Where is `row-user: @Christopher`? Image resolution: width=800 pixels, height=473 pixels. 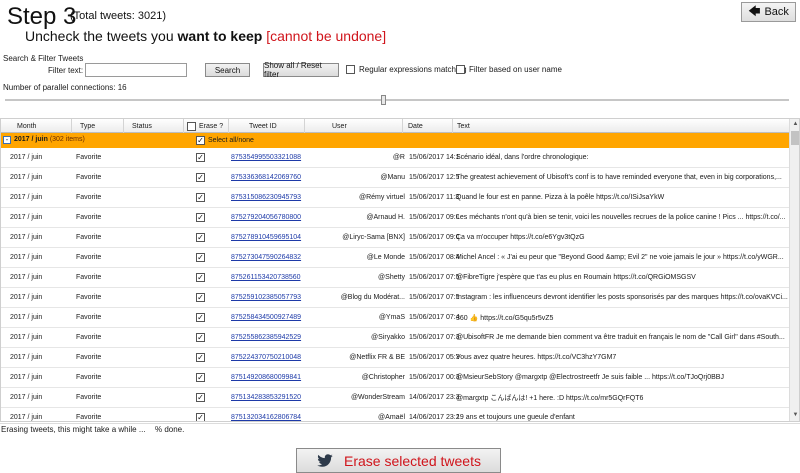
row-user: @Christopher is located at coordinates (383, 377).